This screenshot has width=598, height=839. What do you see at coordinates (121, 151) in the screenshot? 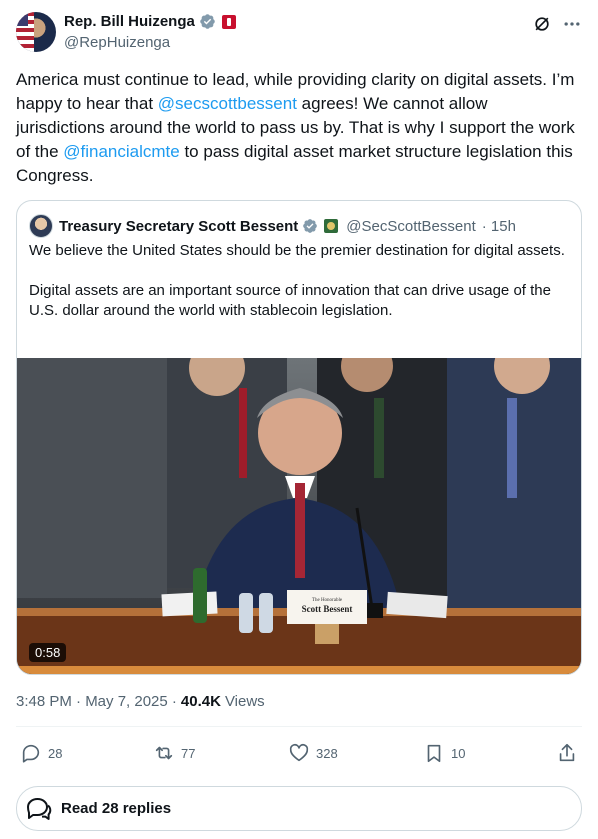
I see `mention-financialcmte: @financialcmte` at bounding box center [121, 151].